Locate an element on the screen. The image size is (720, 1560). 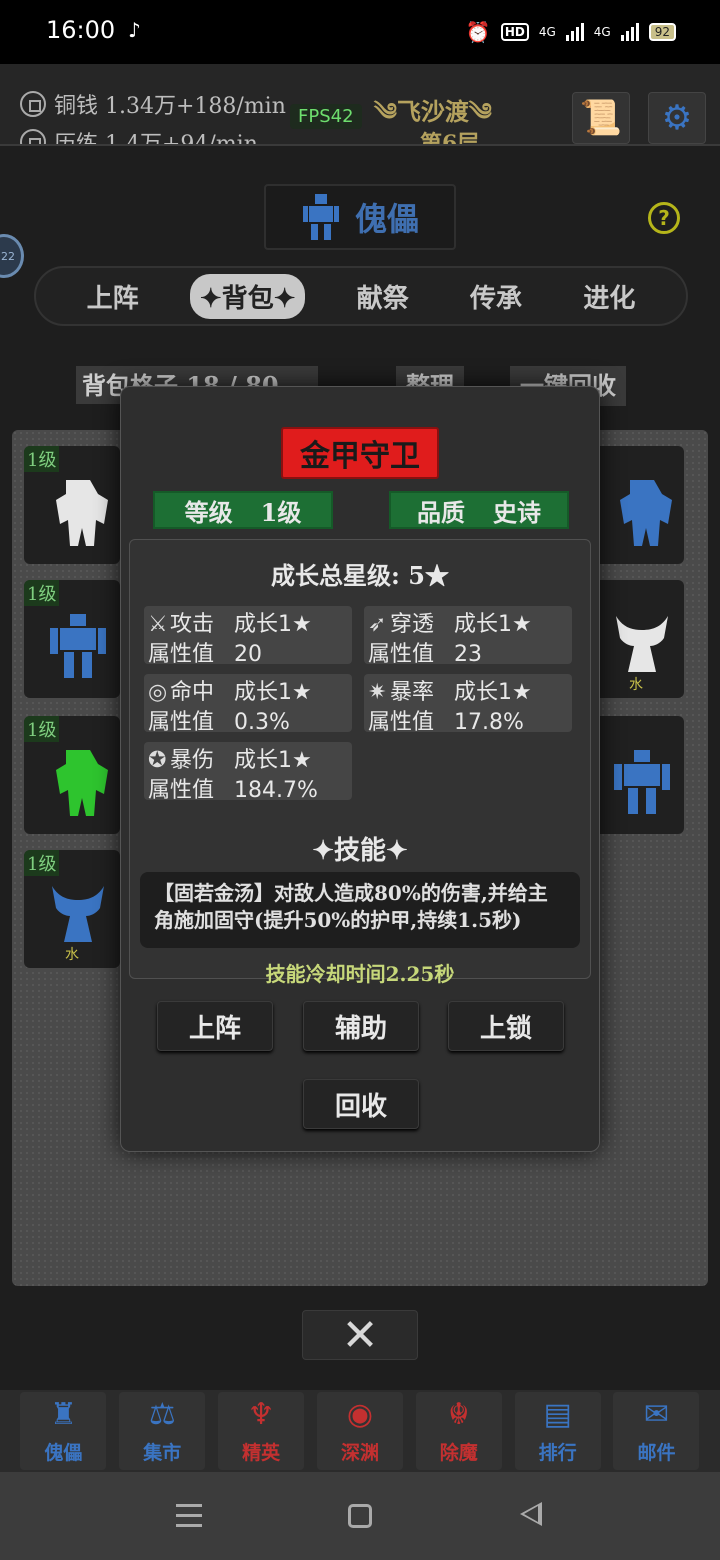
close-button: ✕ is located at coordinates (360, 1335).